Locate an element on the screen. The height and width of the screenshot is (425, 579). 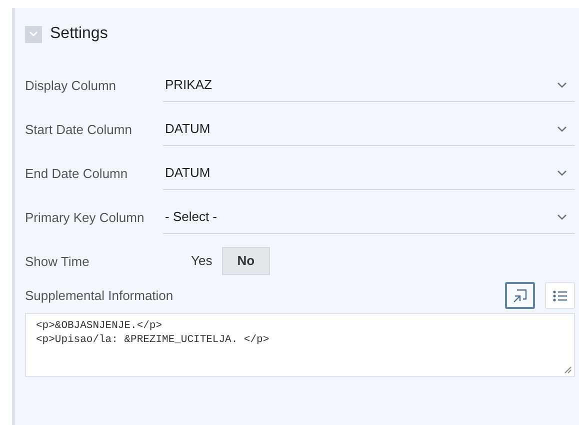
toggle-option: Yes is located at coordinates (201, 261).